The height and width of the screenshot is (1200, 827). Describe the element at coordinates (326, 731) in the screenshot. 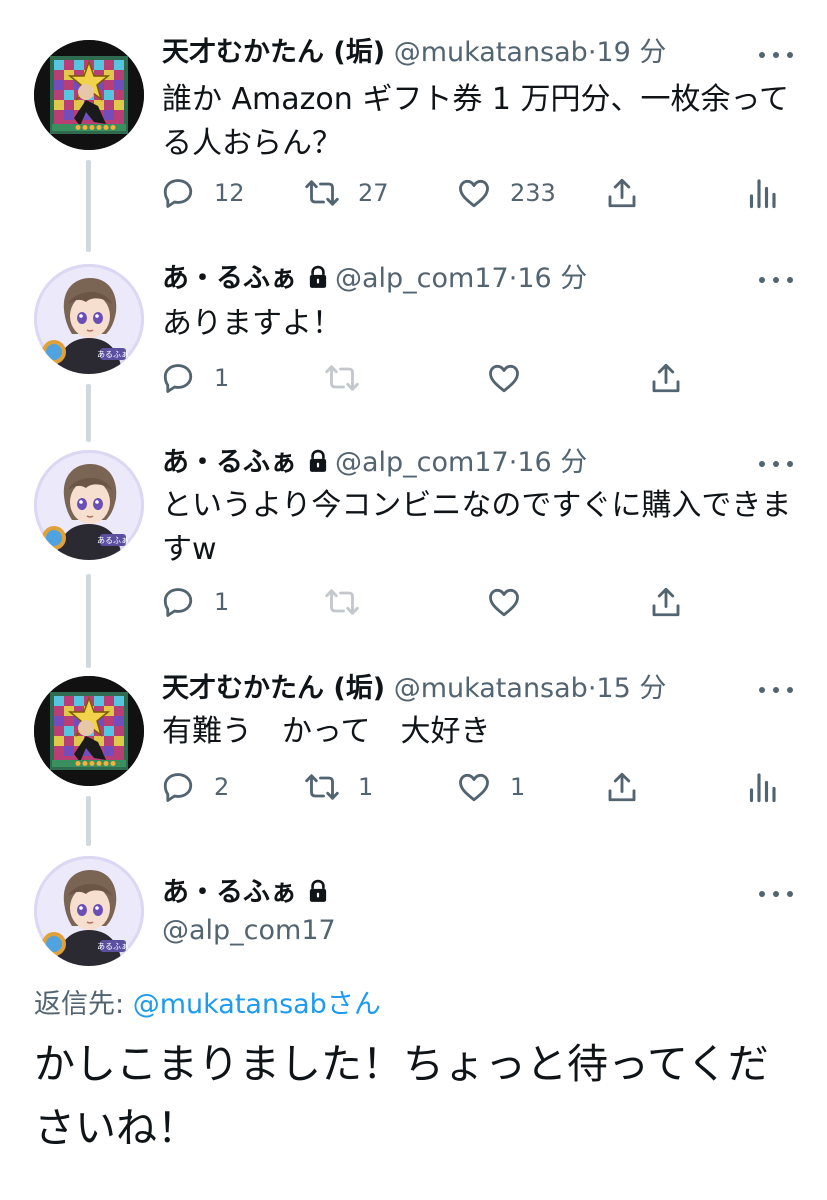

I see `tweet-text: 有難う かって 大好き` at that location.